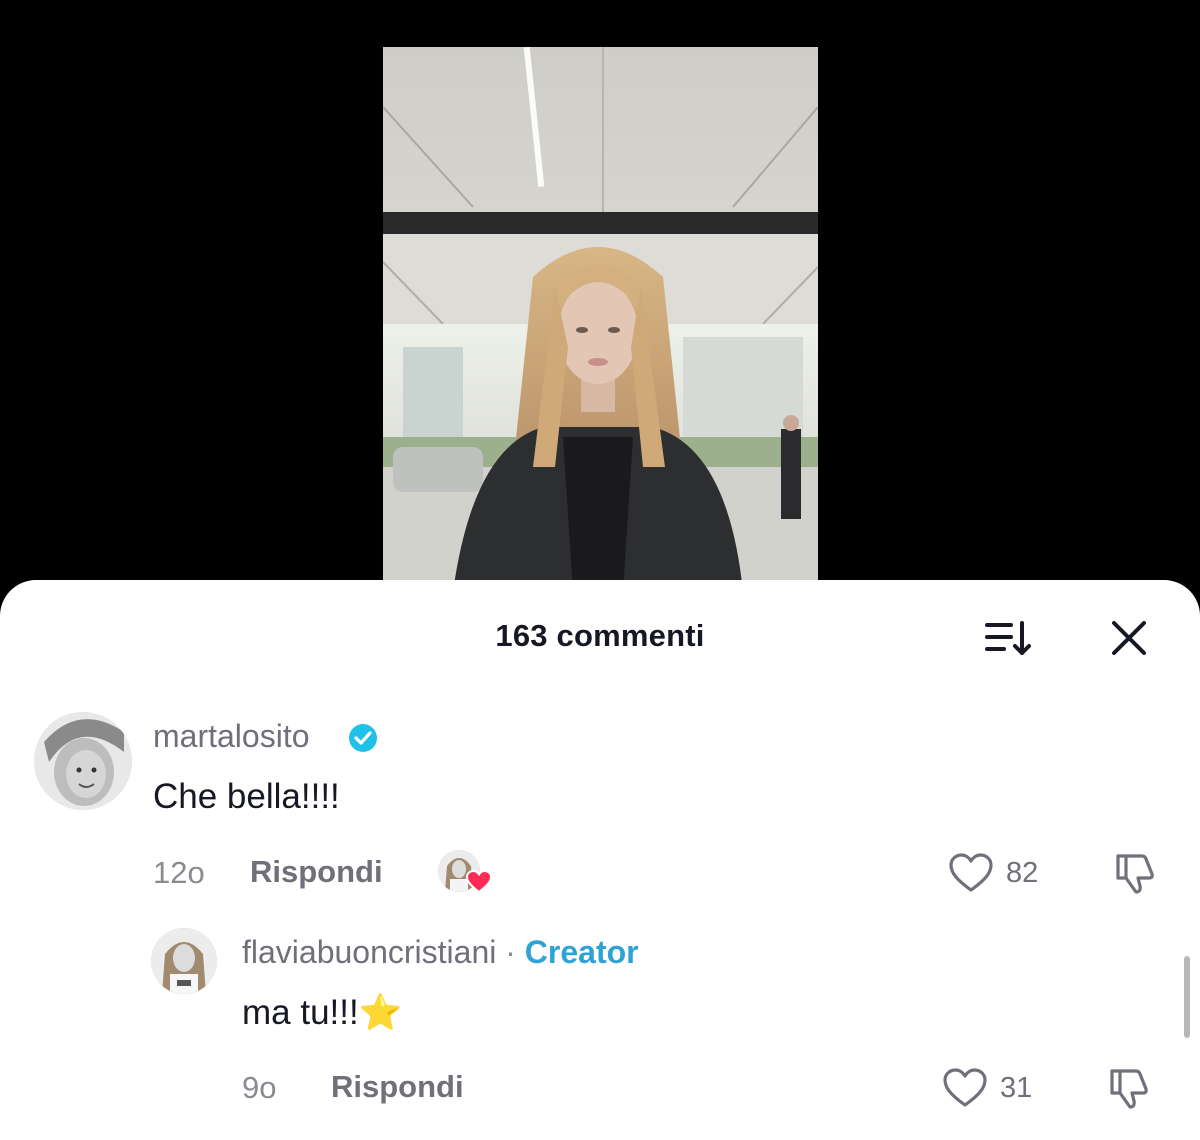 This screenshot has height=1140, width=1200. What do you see at coordinates (363, 738) in the screenshot?
I see `verified-badge-icon` at bounding box center [363, 738].